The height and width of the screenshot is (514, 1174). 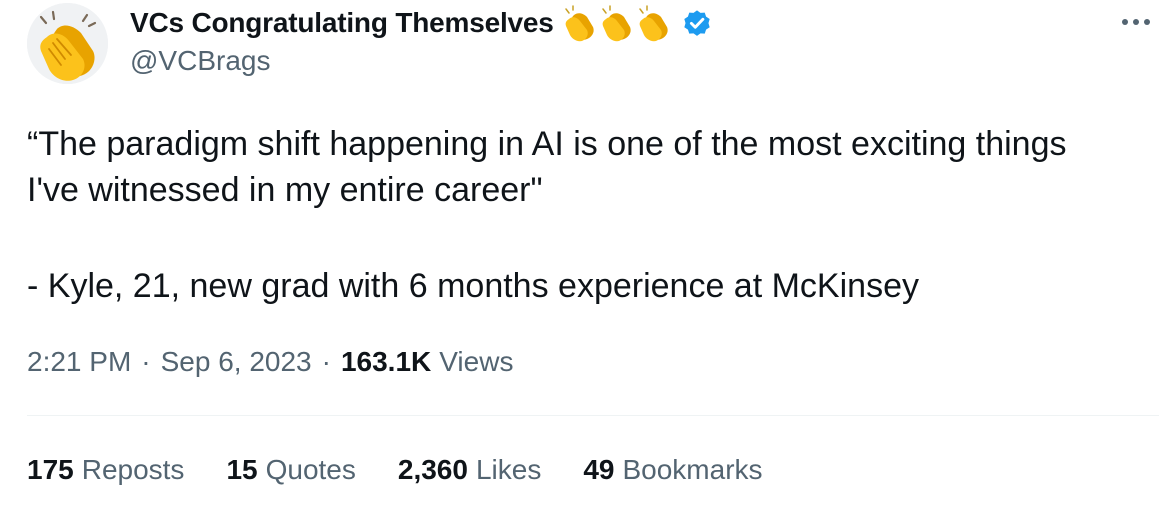 What do you see at coordinates (79, 362) in the screenshot?
I see `tweet-time: 2:21 PM` at bounding box center [79, 362].